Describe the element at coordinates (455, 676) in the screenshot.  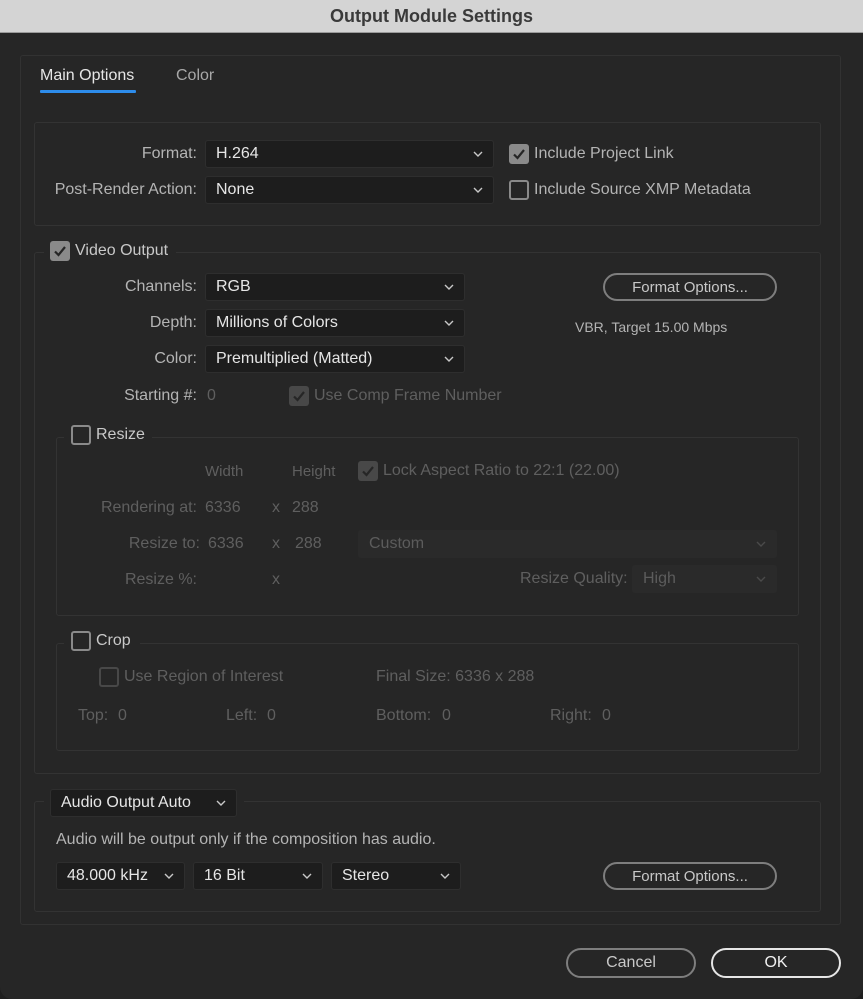
I see `final-size: Final Size: 6336 x 288` at that location.